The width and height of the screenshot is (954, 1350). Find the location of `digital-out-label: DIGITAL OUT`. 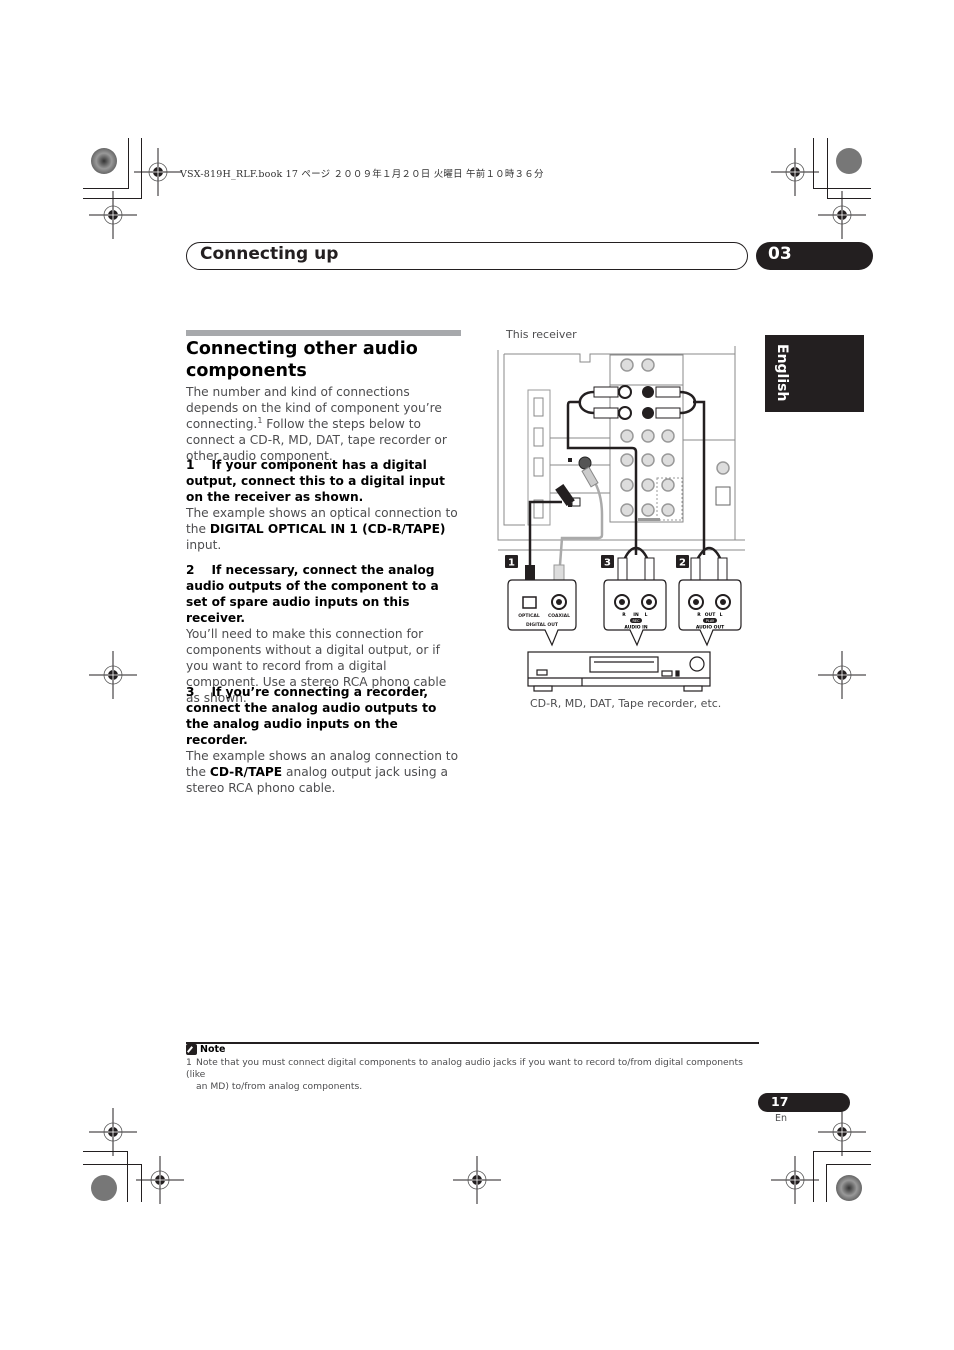

digital-out-label: DIGITAL OUT is located at coordinates (542, 625).